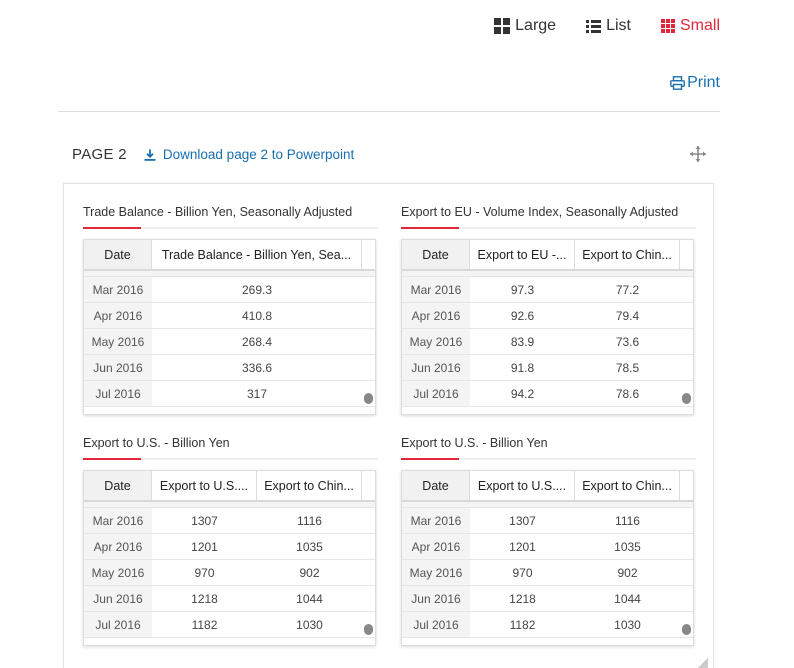 The image size is (794, 668). What do you see at coordinates (229, 368) in the screenshot?
I see `table-row: Jun 2016 336.6` at bounding box center [229, 368].